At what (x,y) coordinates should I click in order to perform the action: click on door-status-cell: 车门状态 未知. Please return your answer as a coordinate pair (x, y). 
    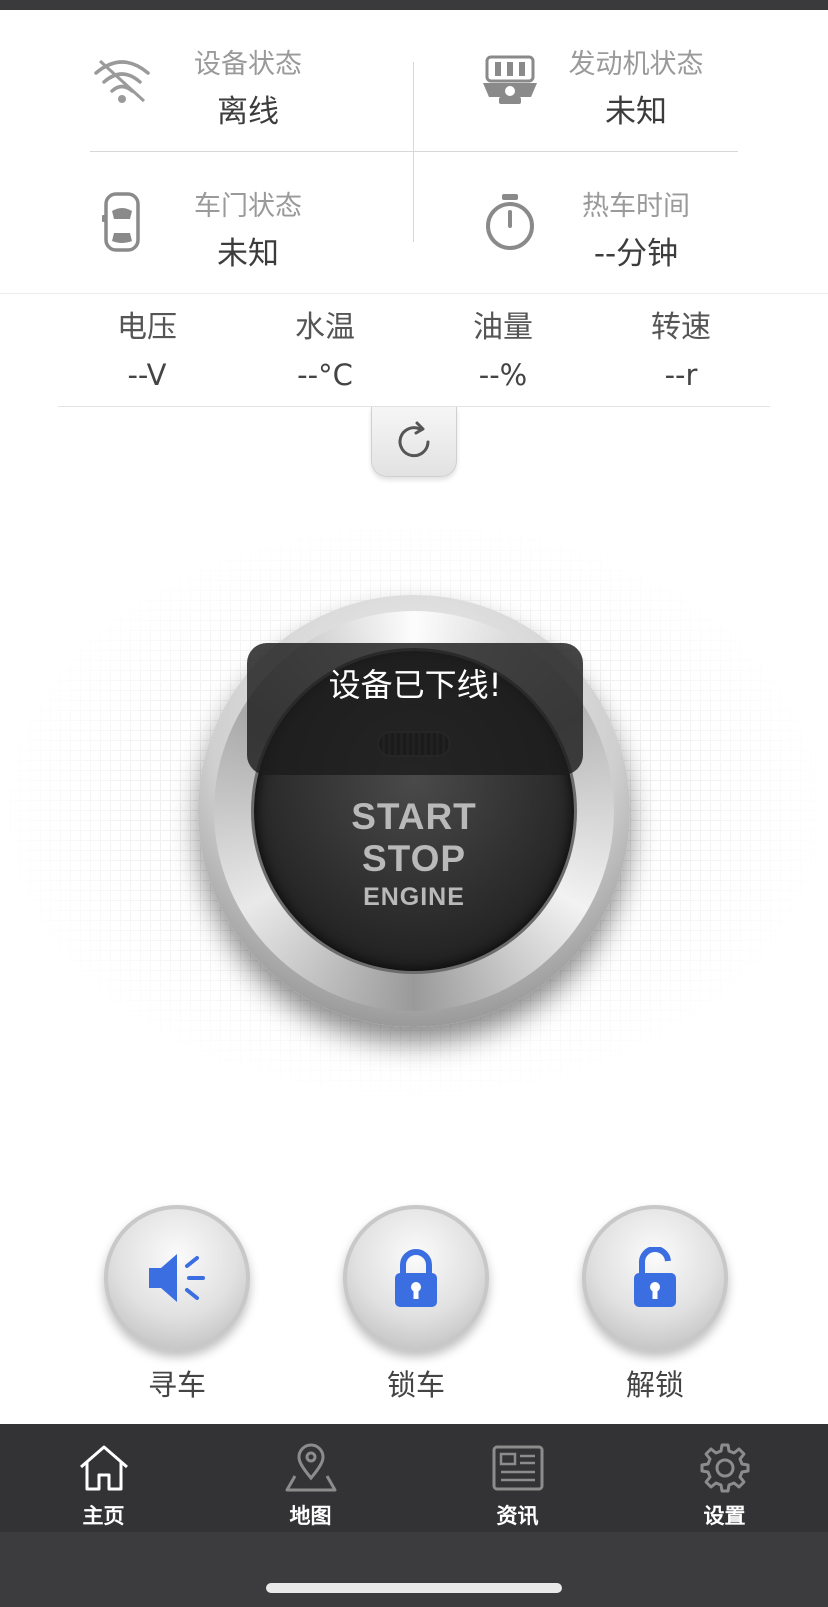
    Looking at the image, I should click on (207, 223).